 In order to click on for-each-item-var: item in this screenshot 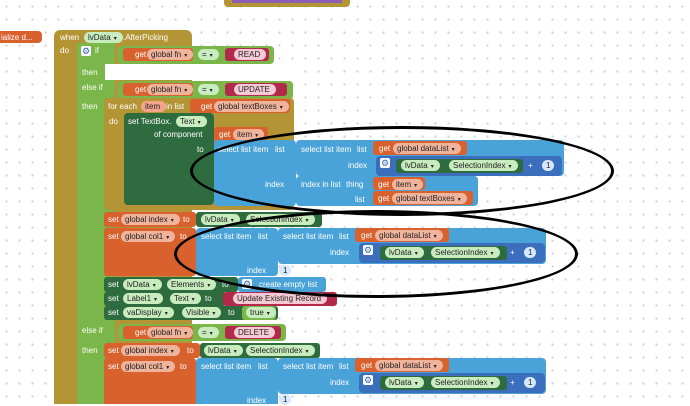, I will do `click(154, 106)`.